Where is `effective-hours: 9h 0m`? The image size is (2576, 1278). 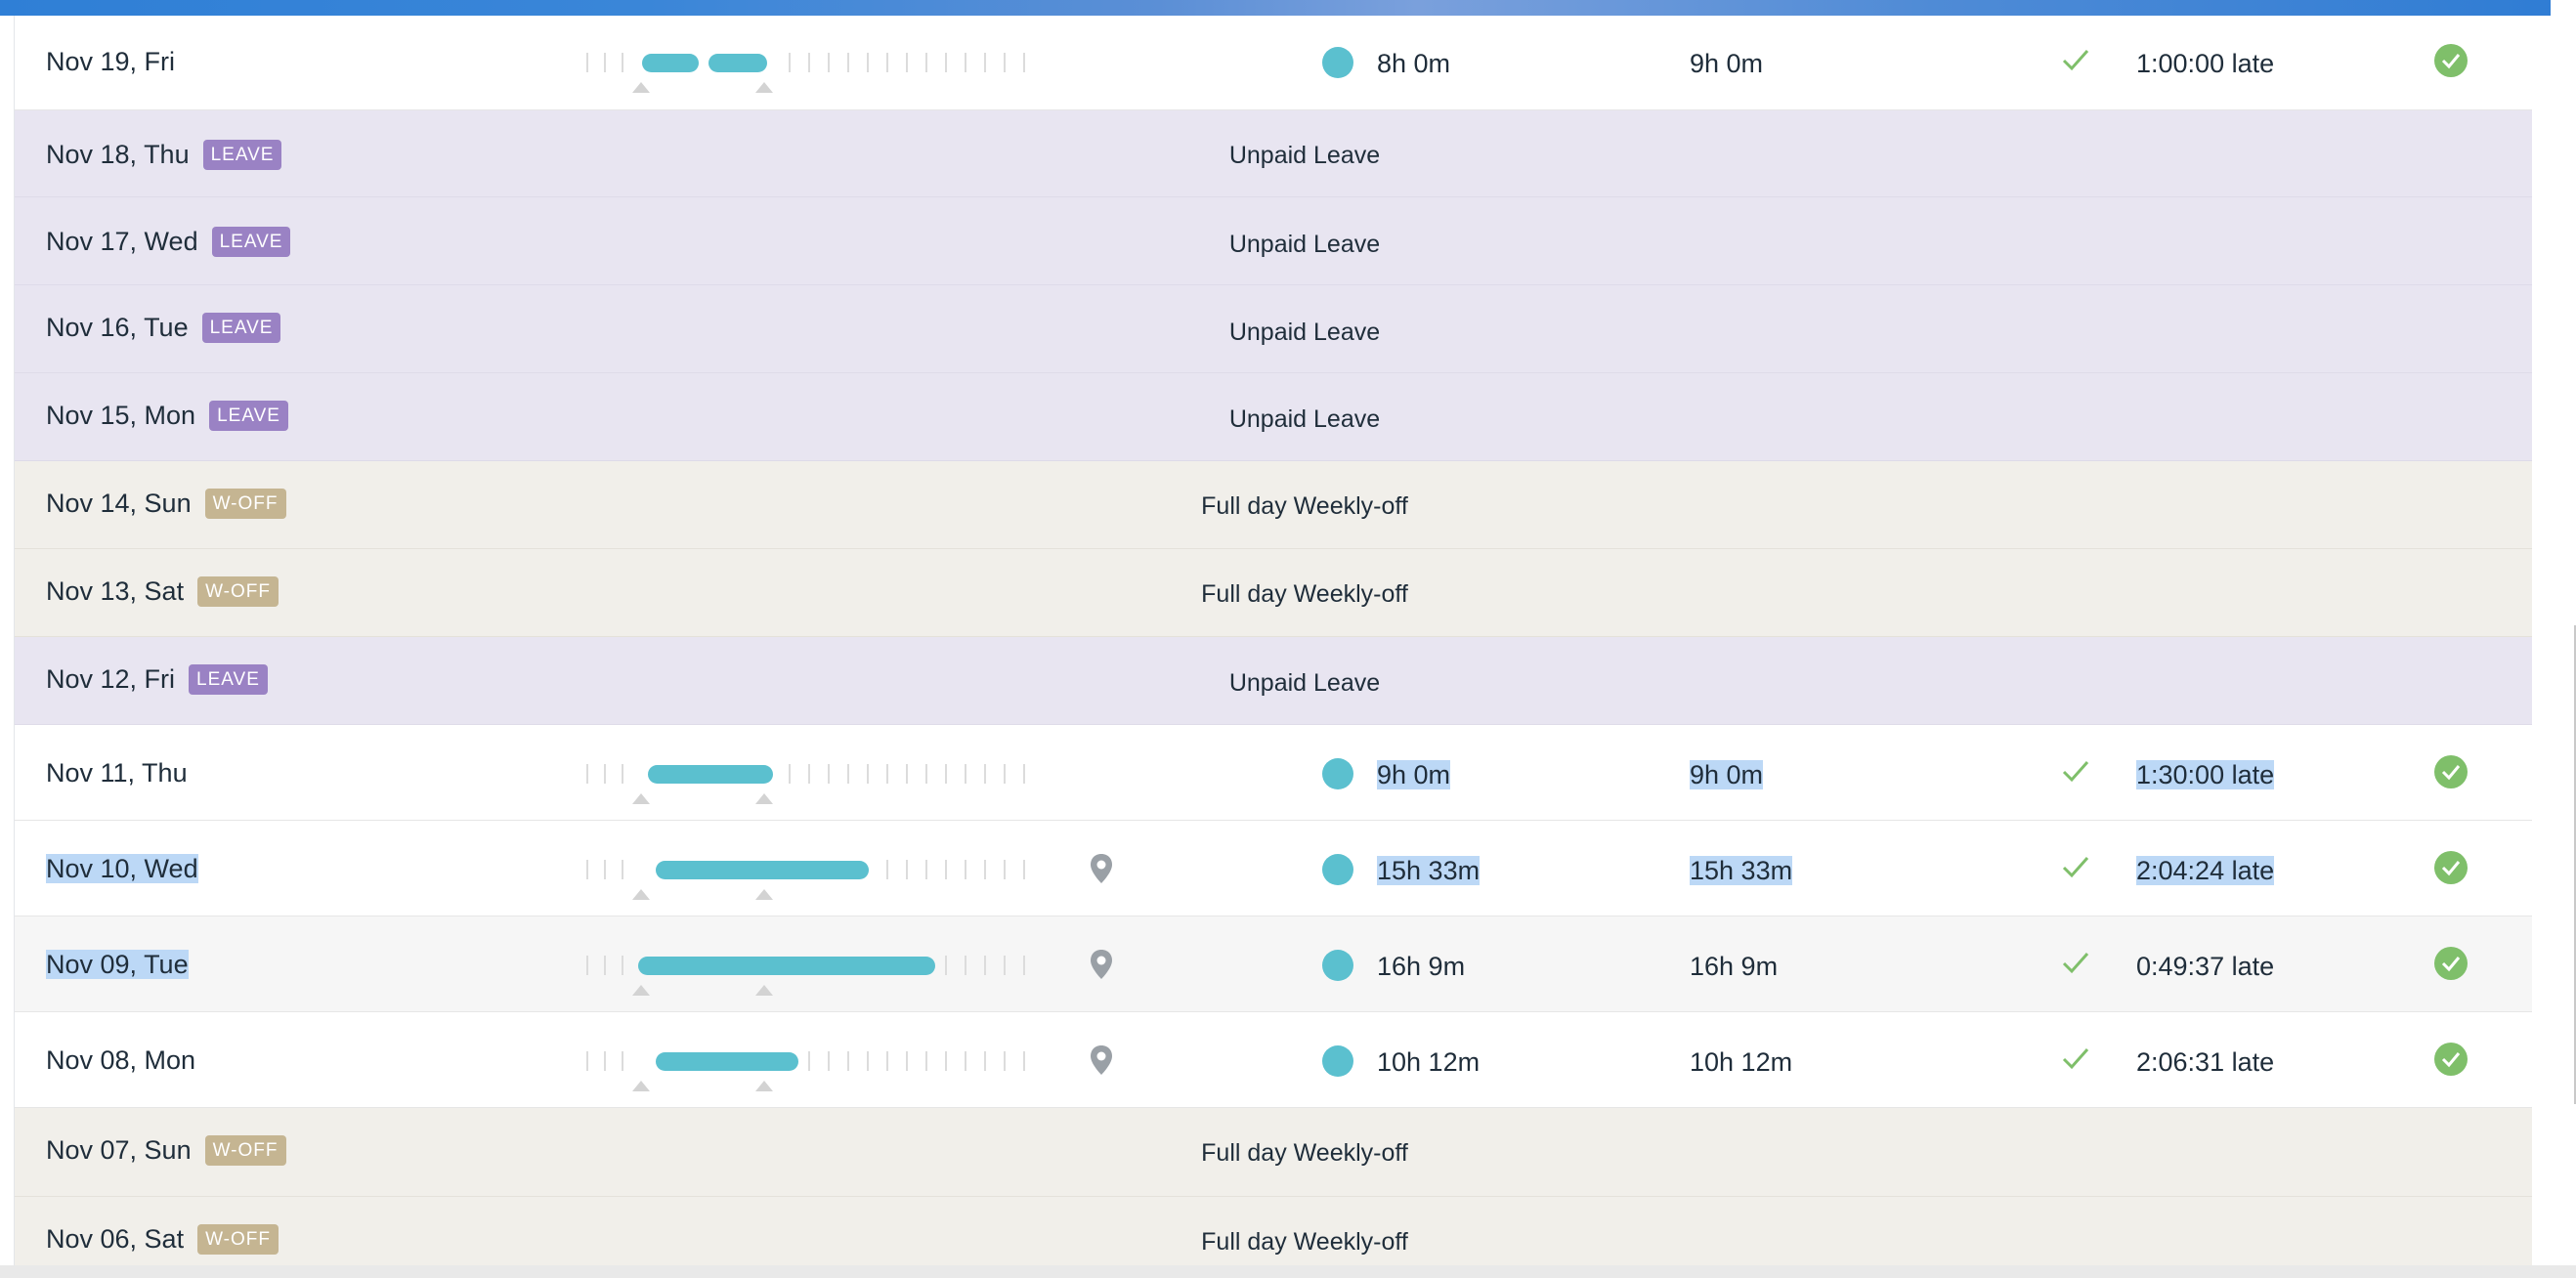 effective-hours: 9h 0m is located at coordinates (1414, 774).